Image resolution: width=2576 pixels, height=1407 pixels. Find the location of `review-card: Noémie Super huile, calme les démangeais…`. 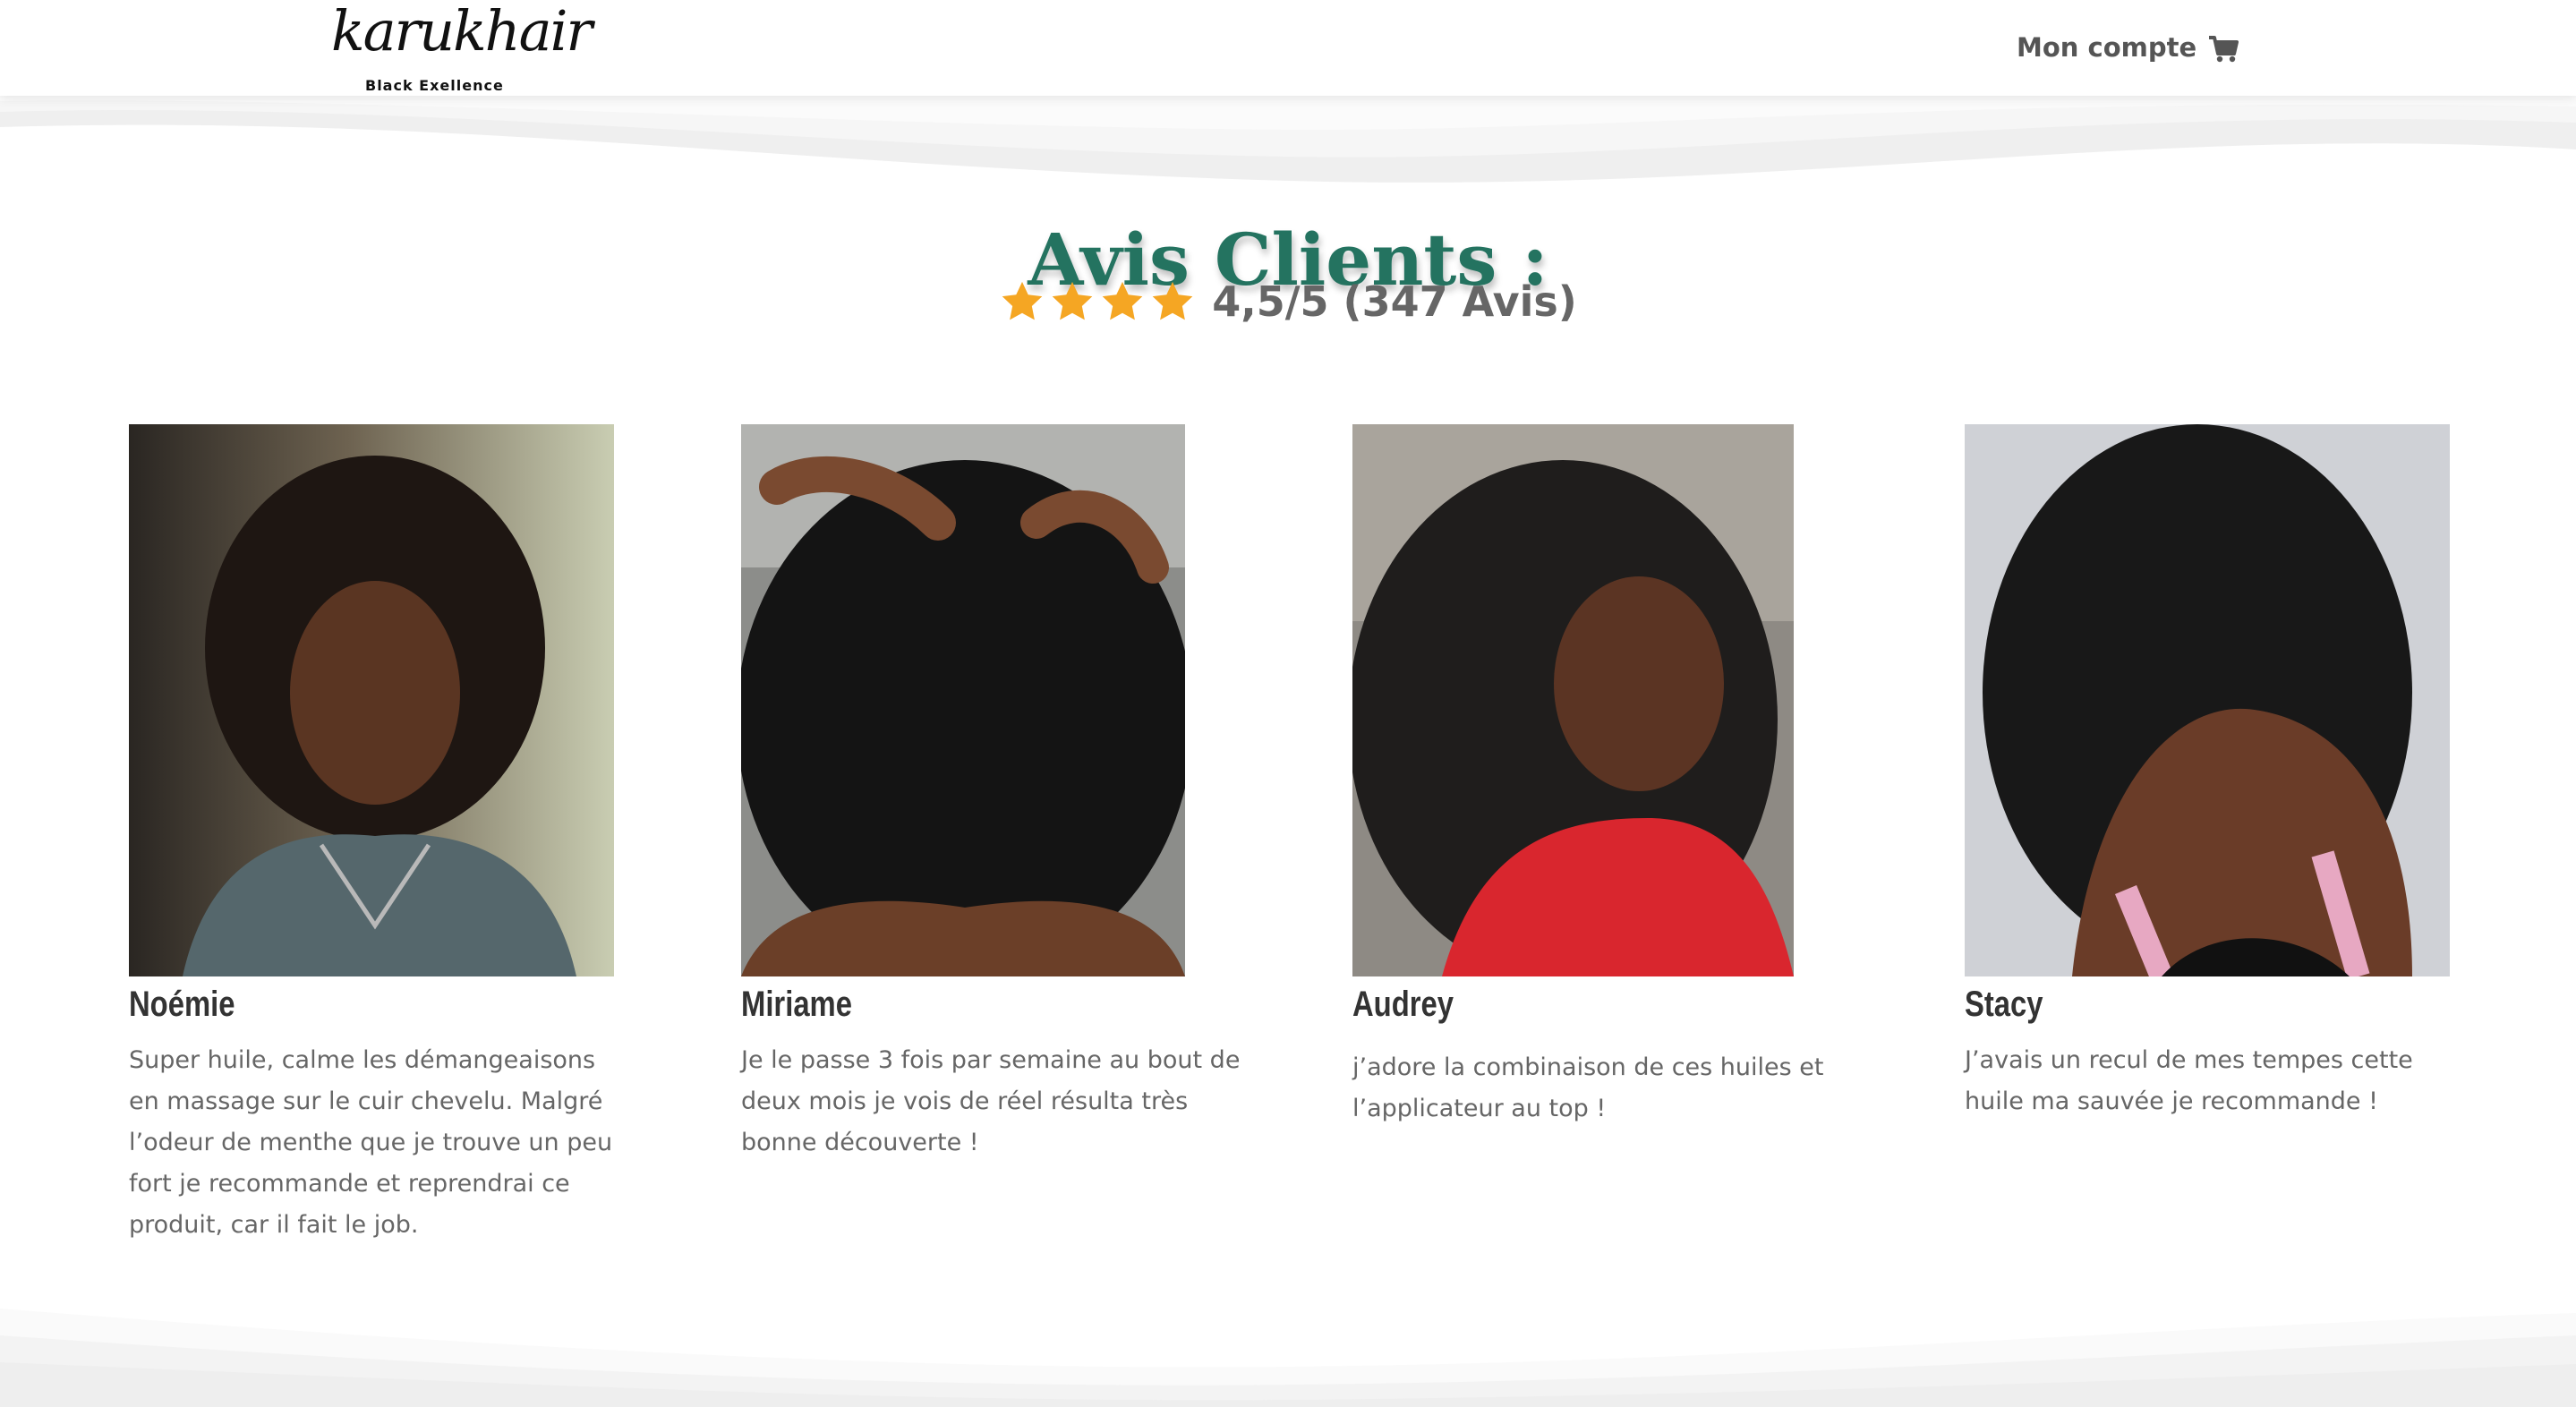

review-card: Noémie Super huile, calme les démangeais… is located at coordinates (371, 831).